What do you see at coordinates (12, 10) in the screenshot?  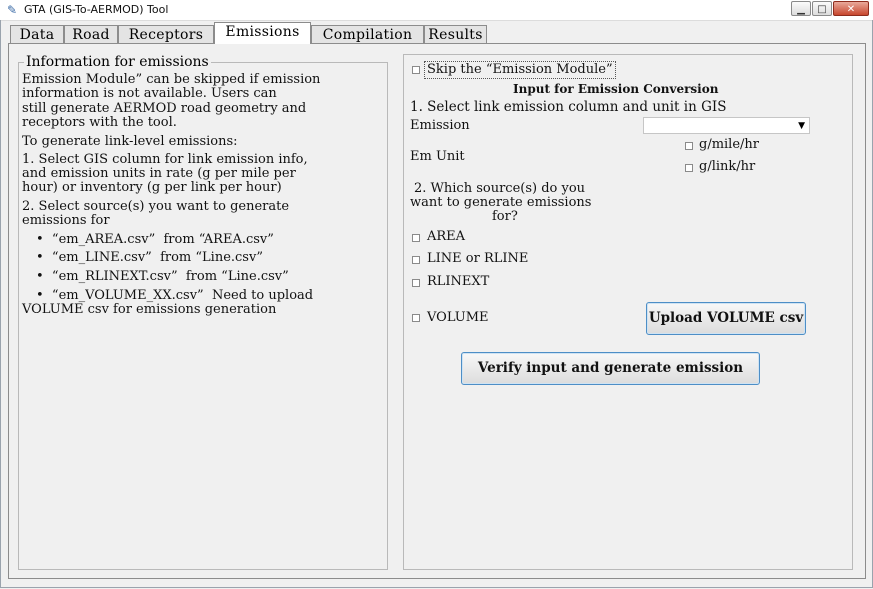 I see `feather-icon: ✎` at bounding box center [12, 10].